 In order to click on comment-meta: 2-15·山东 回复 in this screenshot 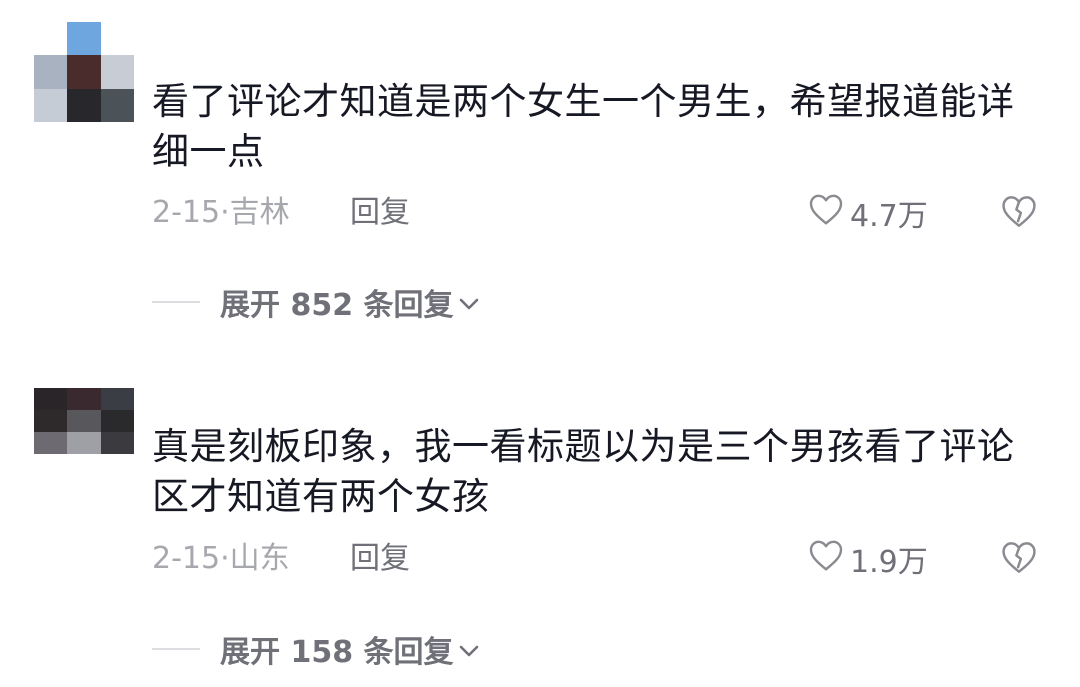, I will do `click(281, 559)`.